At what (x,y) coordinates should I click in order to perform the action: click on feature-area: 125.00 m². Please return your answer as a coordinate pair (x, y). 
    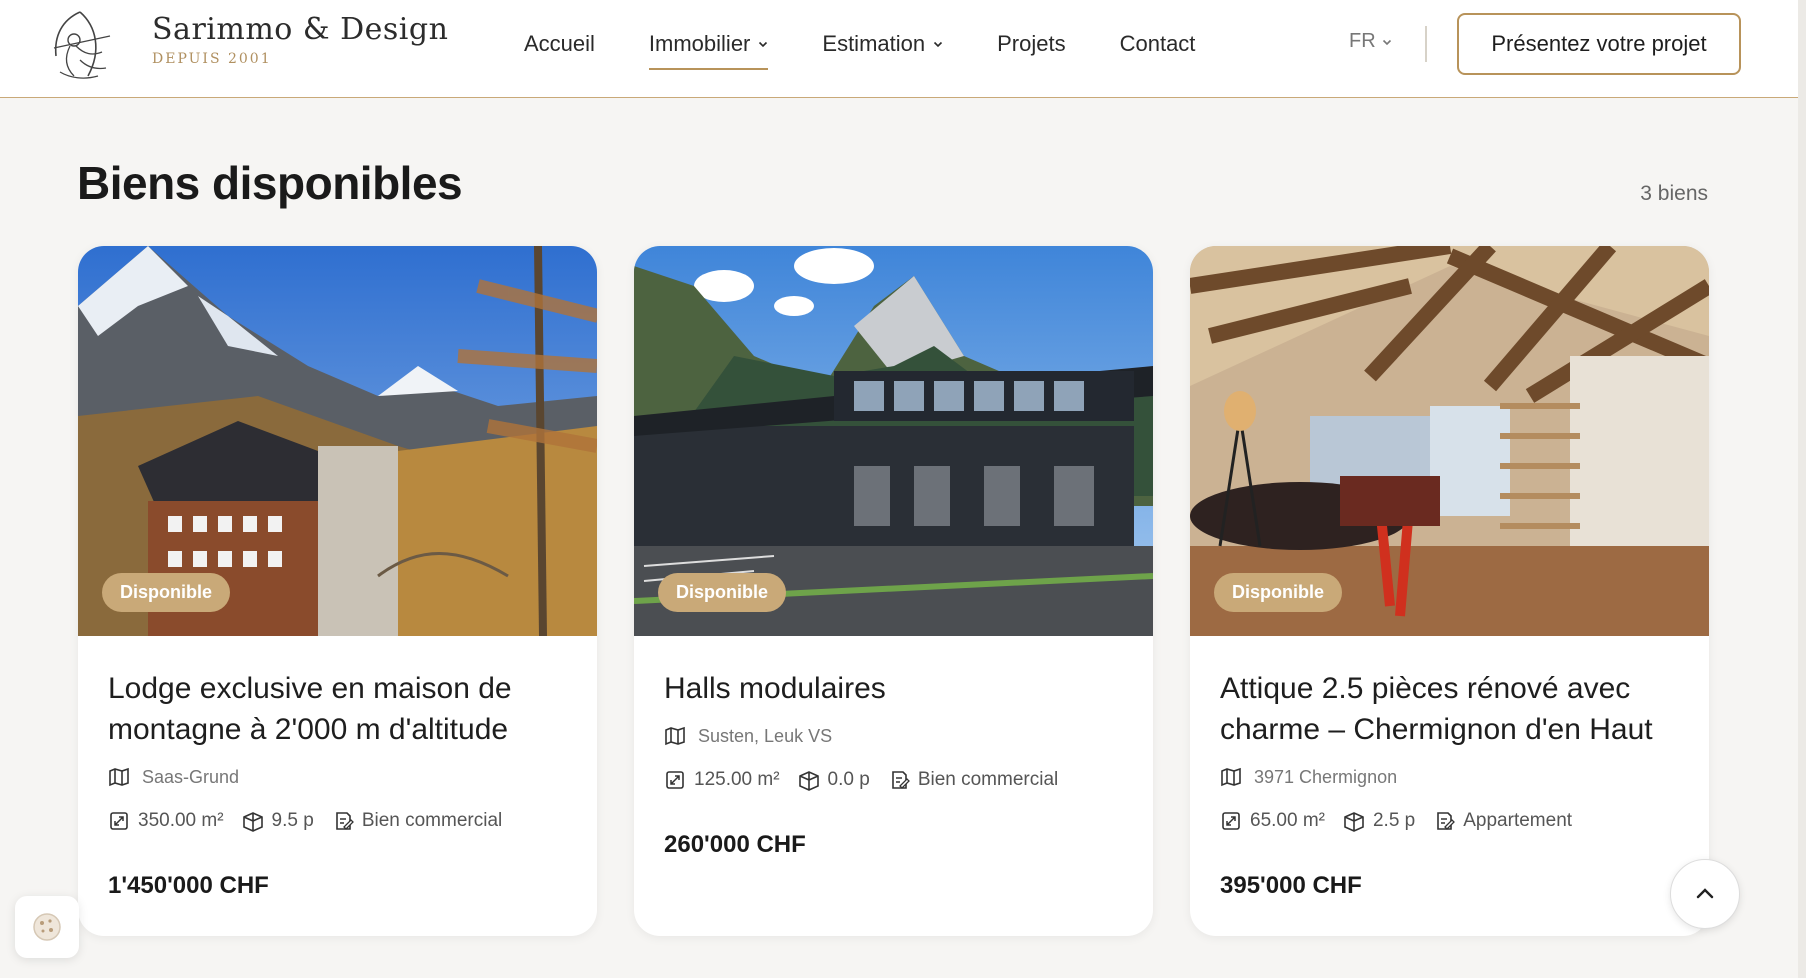
    Looking at the image, I should click on (722, 780).